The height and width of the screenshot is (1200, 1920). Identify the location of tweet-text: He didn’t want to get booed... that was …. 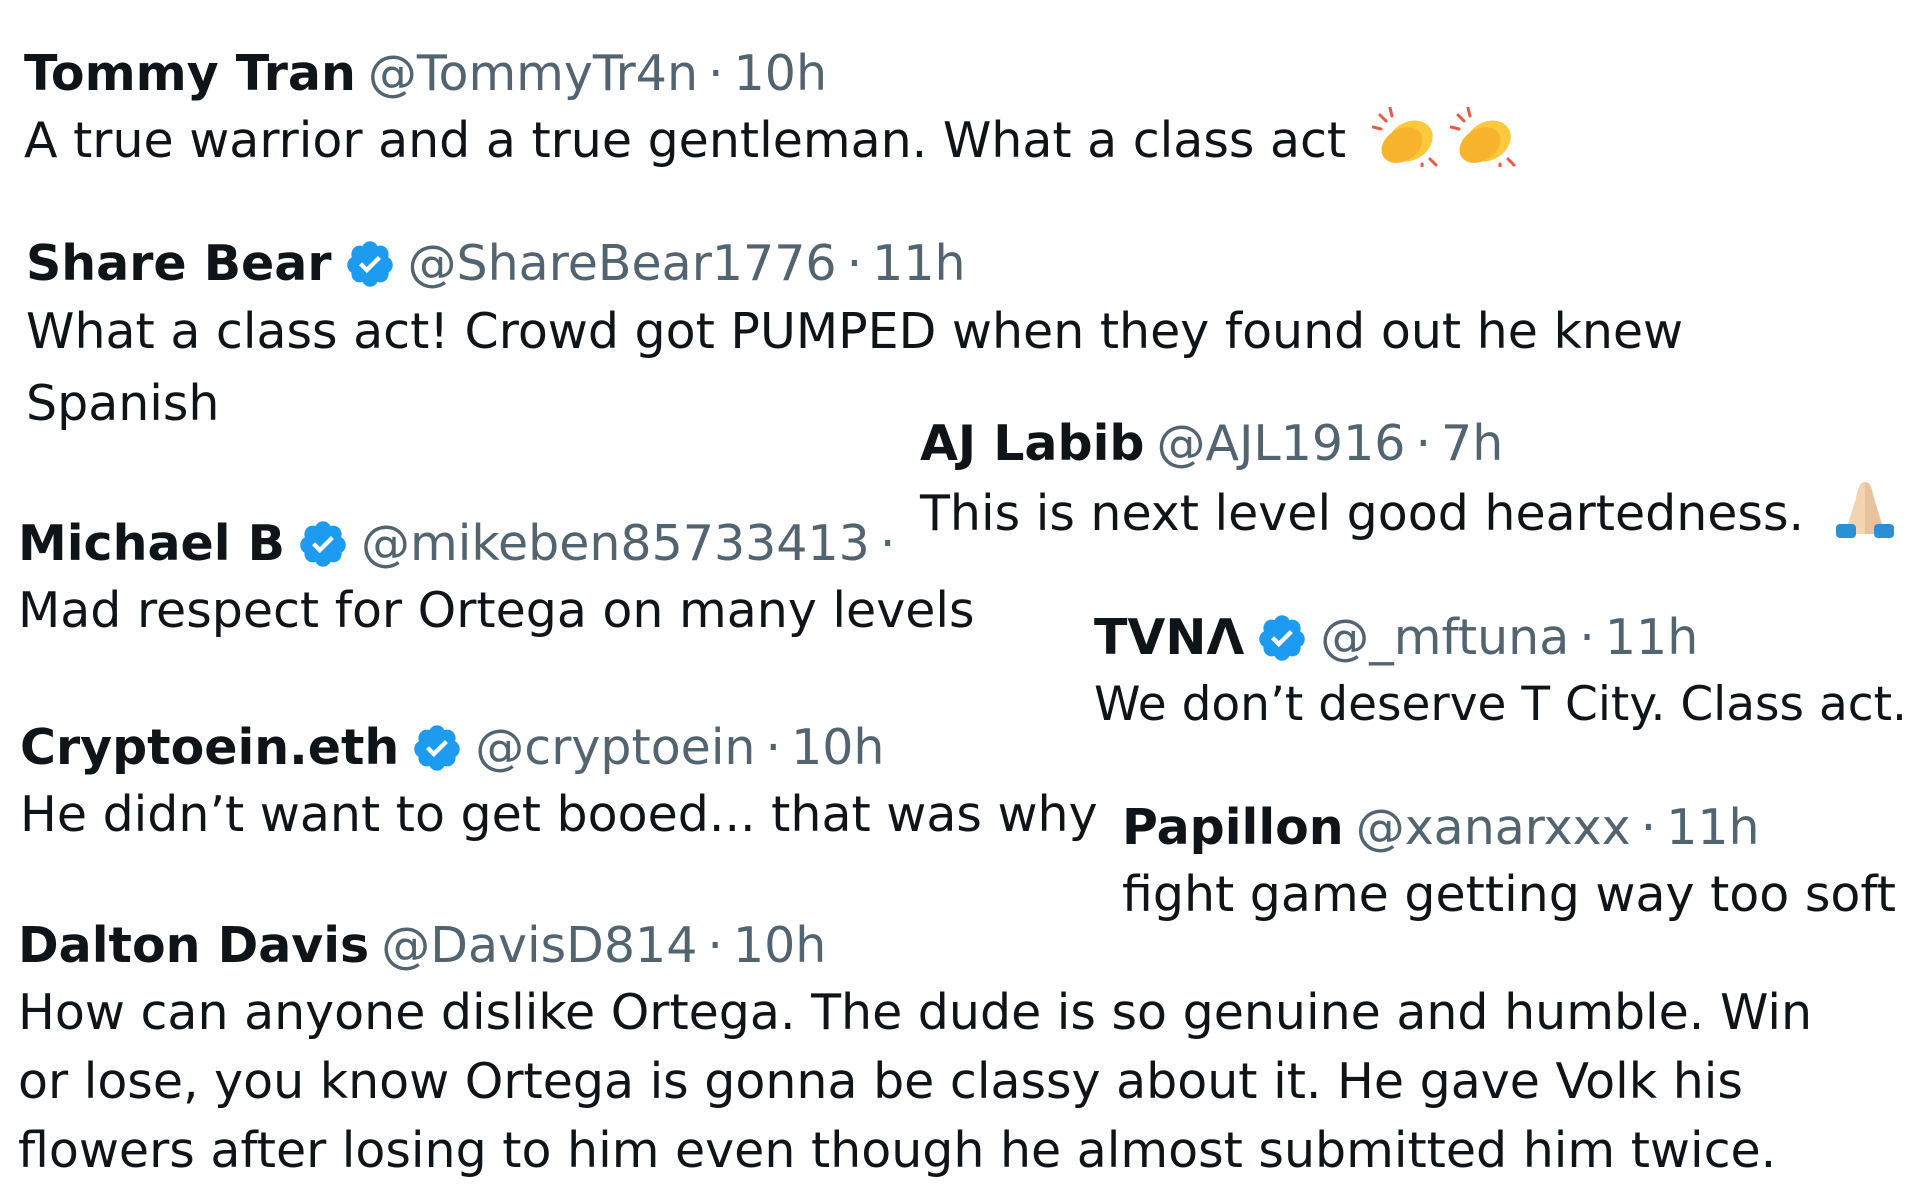
(559, 814).